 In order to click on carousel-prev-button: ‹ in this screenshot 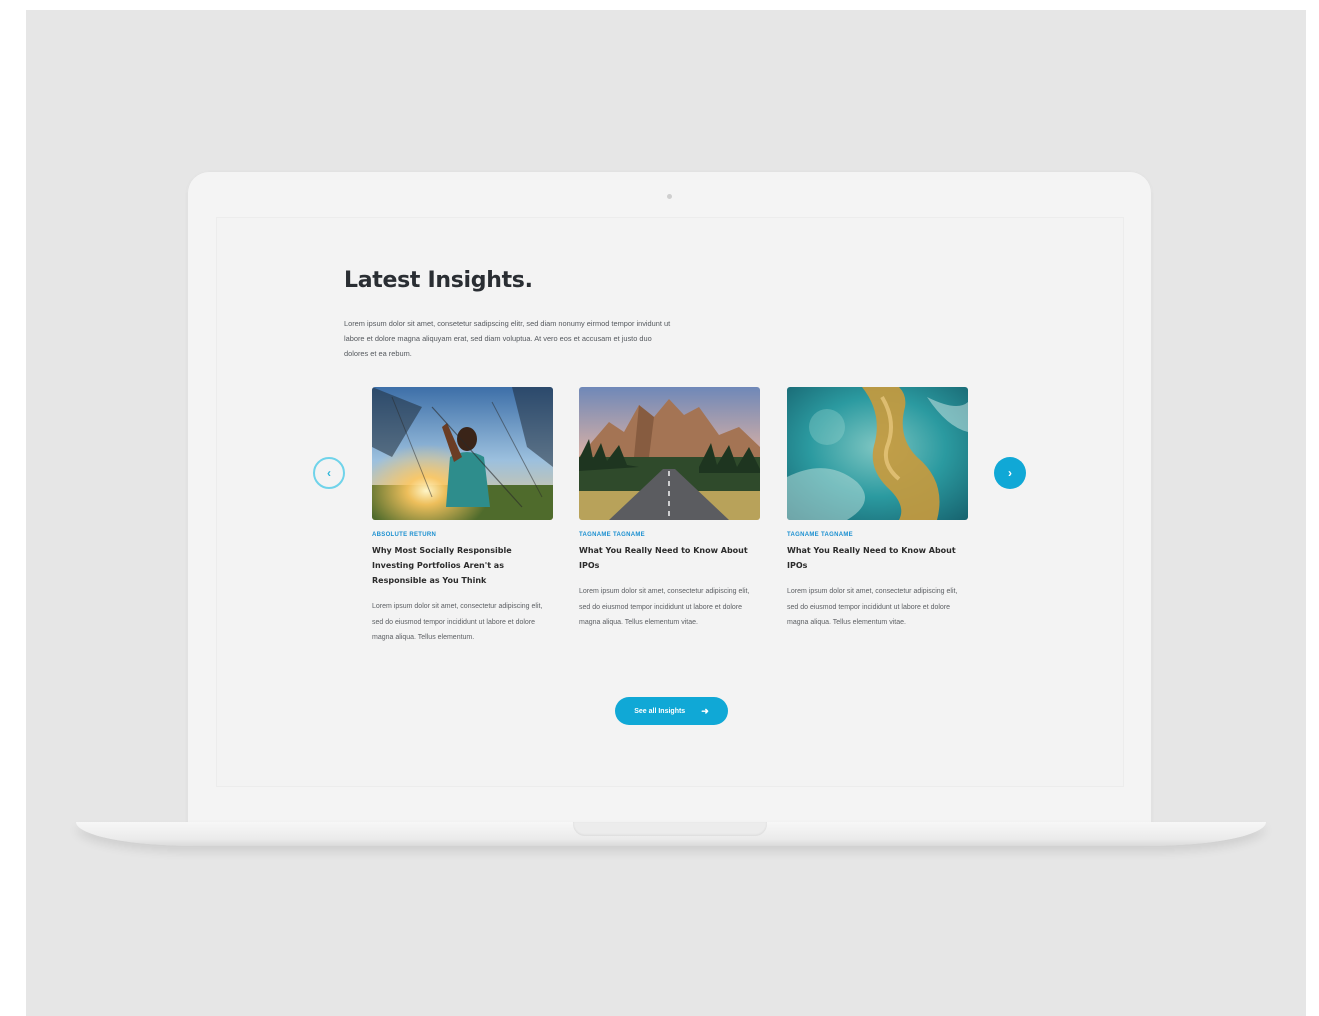, I will do `click(329, 473)`.